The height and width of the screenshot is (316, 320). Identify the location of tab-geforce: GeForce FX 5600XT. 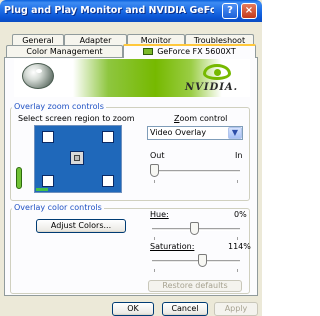
(189, 51).